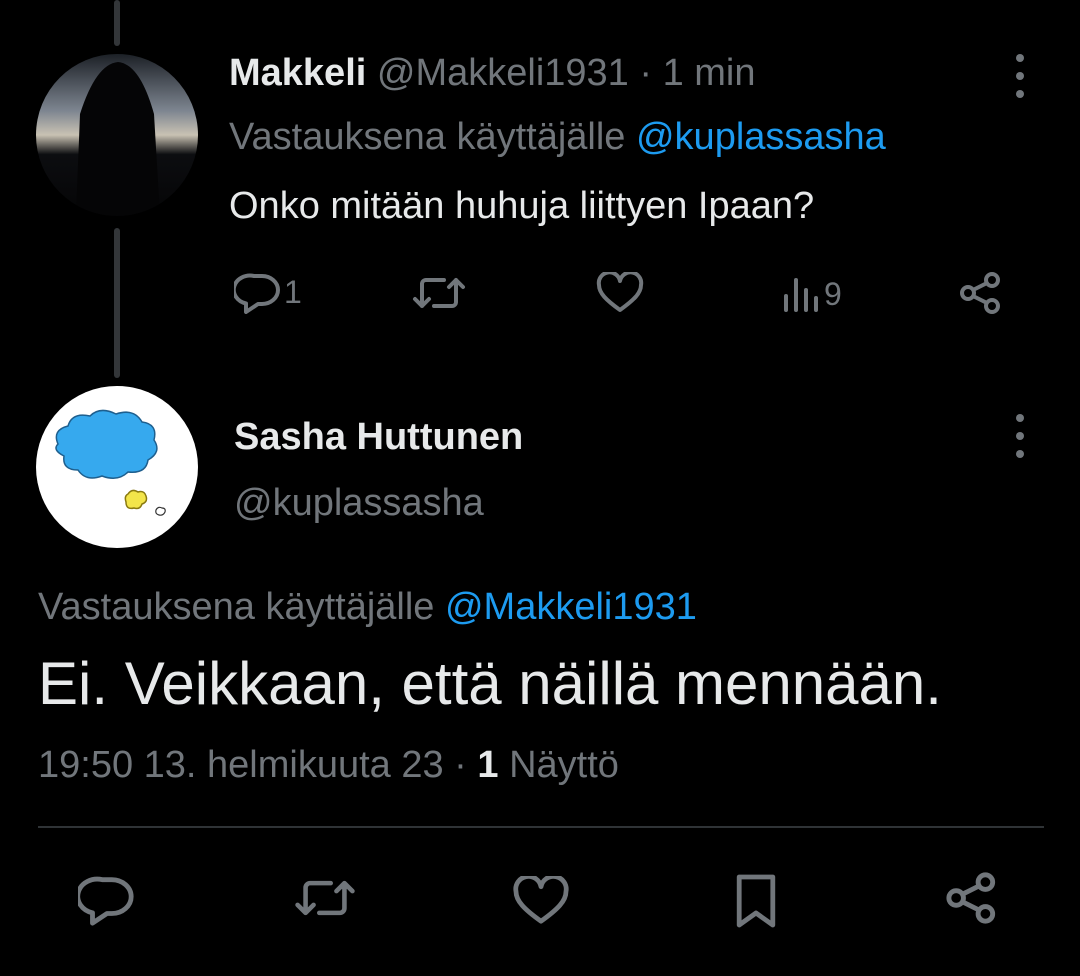 The image size is (1080, 976). Describe the element at coordinates (117, 23) in the screenshot. I see `thread-line-top` at that location.